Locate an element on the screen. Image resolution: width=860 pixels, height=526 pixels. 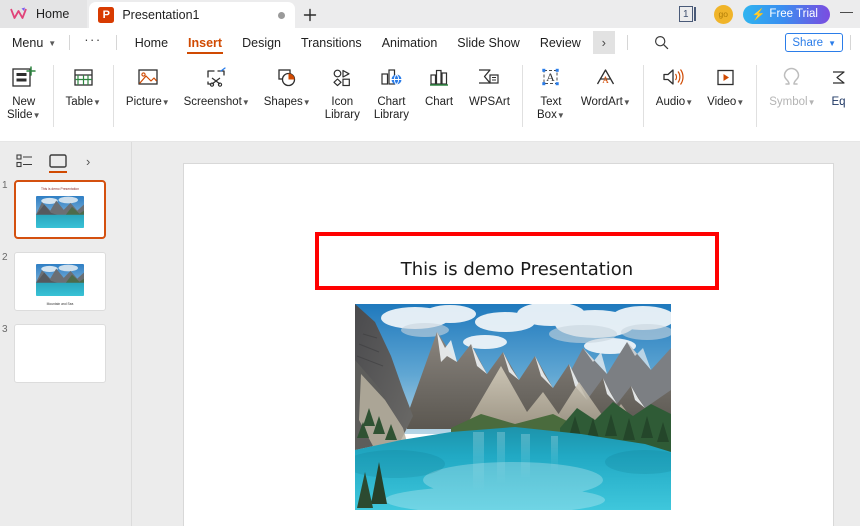
ribbon-group-slides: New Slide▼ is located at coordinates (24, 99).